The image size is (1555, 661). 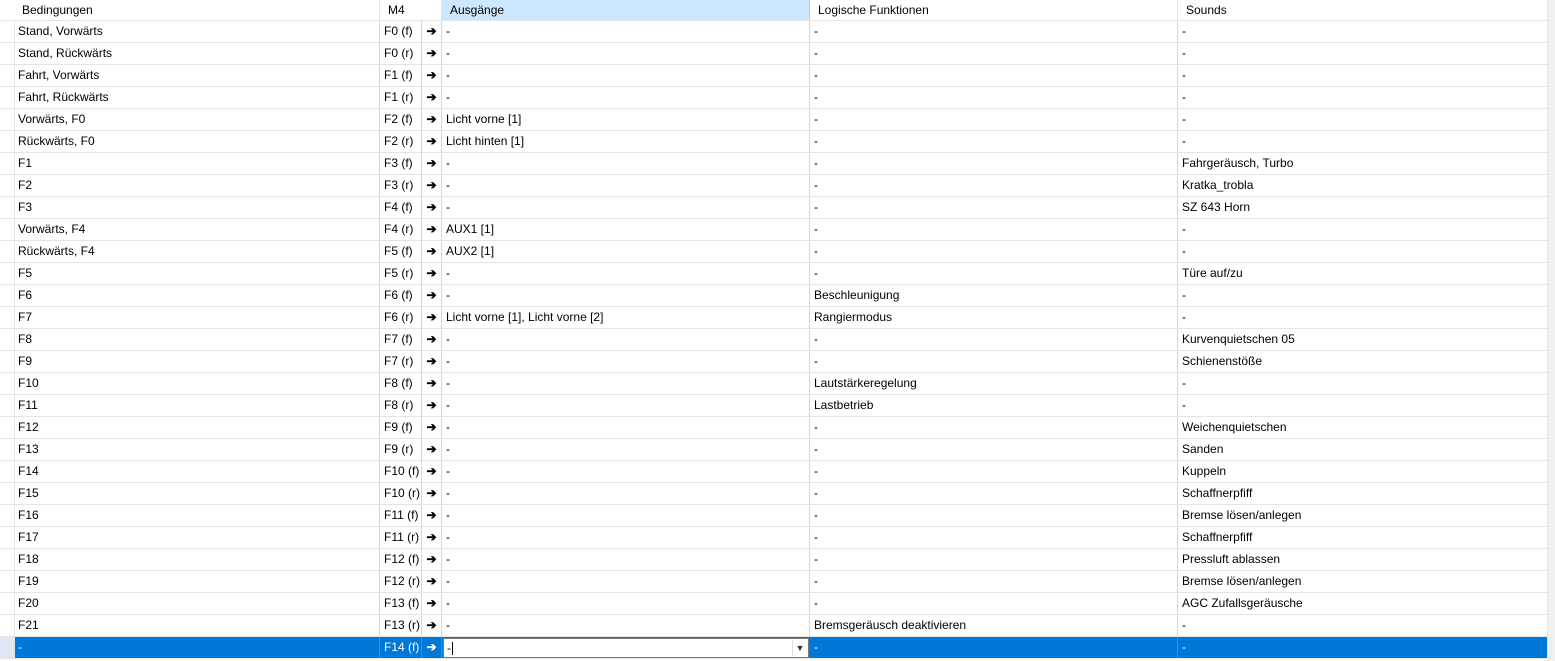 I want to click on cell-bedingungen: F18, so click(x=197, y=559).